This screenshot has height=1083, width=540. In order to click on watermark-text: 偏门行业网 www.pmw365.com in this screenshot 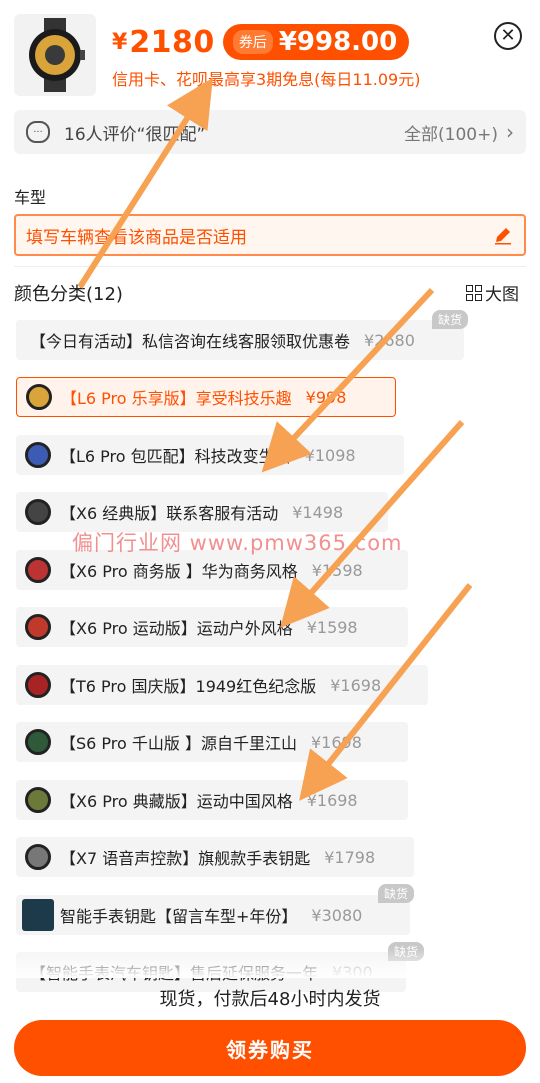, I will do `click(237, 543)`.